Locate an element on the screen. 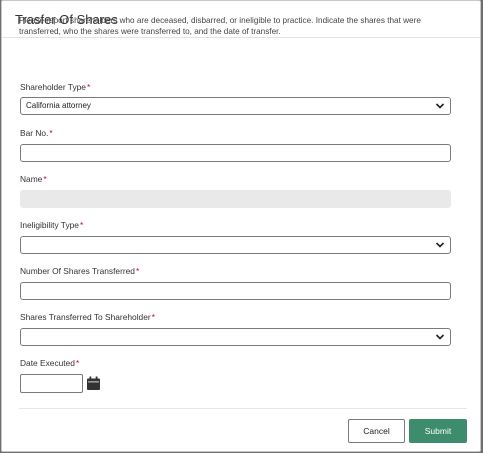  transferred-to-label: Shares Transferred To Shareholder* is located at coordinates (87, 317).